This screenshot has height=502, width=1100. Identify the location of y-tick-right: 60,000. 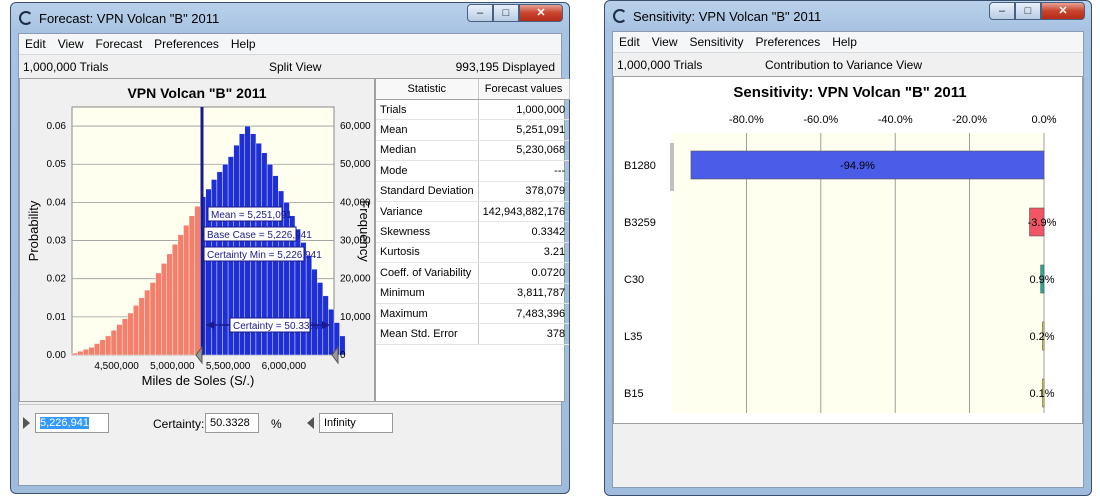
(355, 126).